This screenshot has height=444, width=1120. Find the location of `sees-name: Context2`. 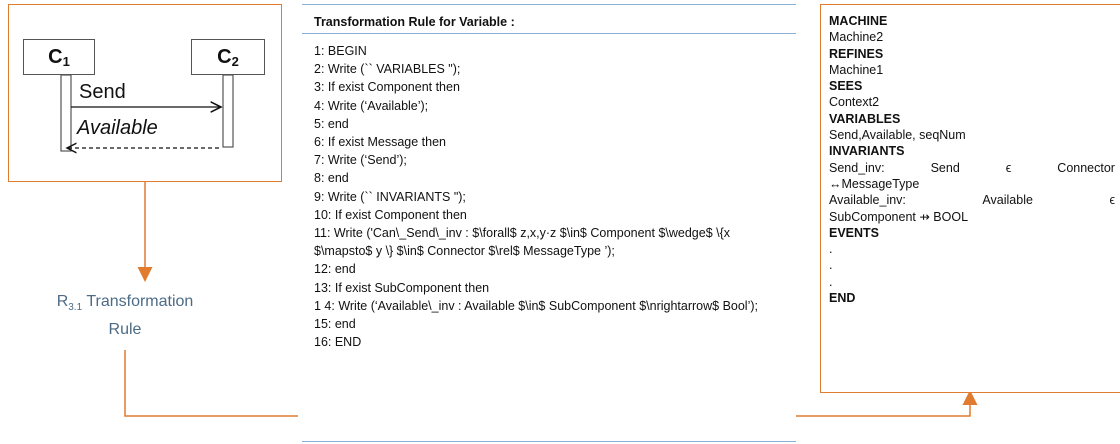

sees-name: Context2 is located at coordinates (854, 102).